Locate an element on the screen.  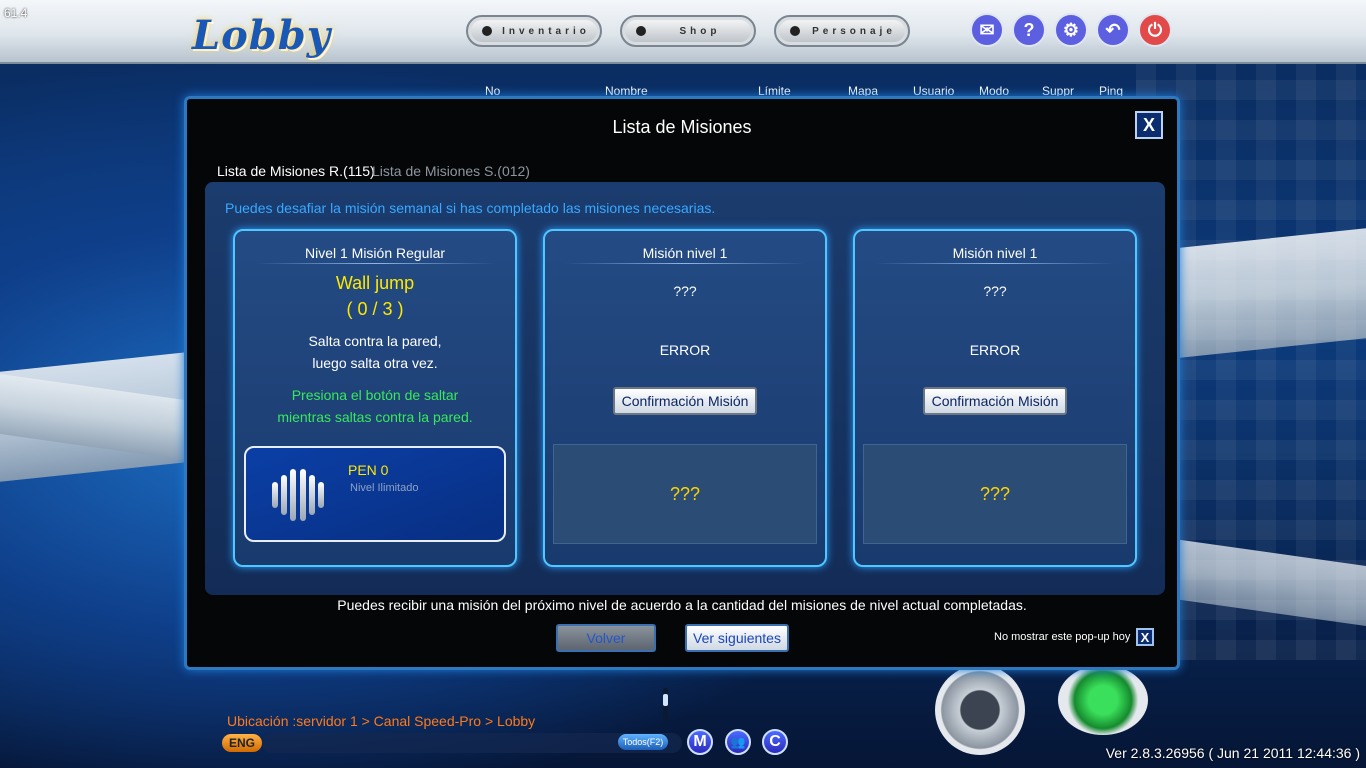
power-icon: ⏻ is located at coordinates (1155, 30).